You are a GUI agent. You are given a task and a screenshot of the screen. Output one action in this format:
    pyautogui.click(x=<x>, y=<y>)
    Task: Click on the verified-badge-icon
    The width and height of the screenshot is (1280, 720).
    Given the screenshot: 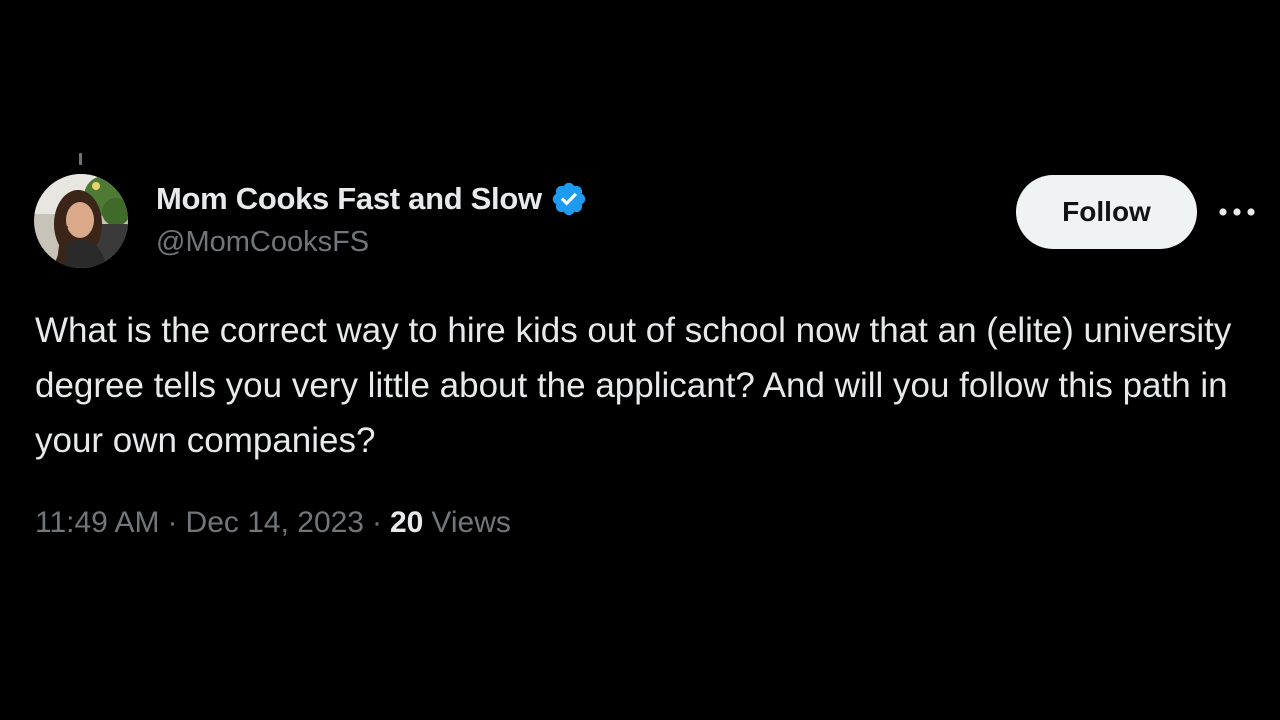 What is the action you would take?
    pyautogui.click(x=569, y=199)
    